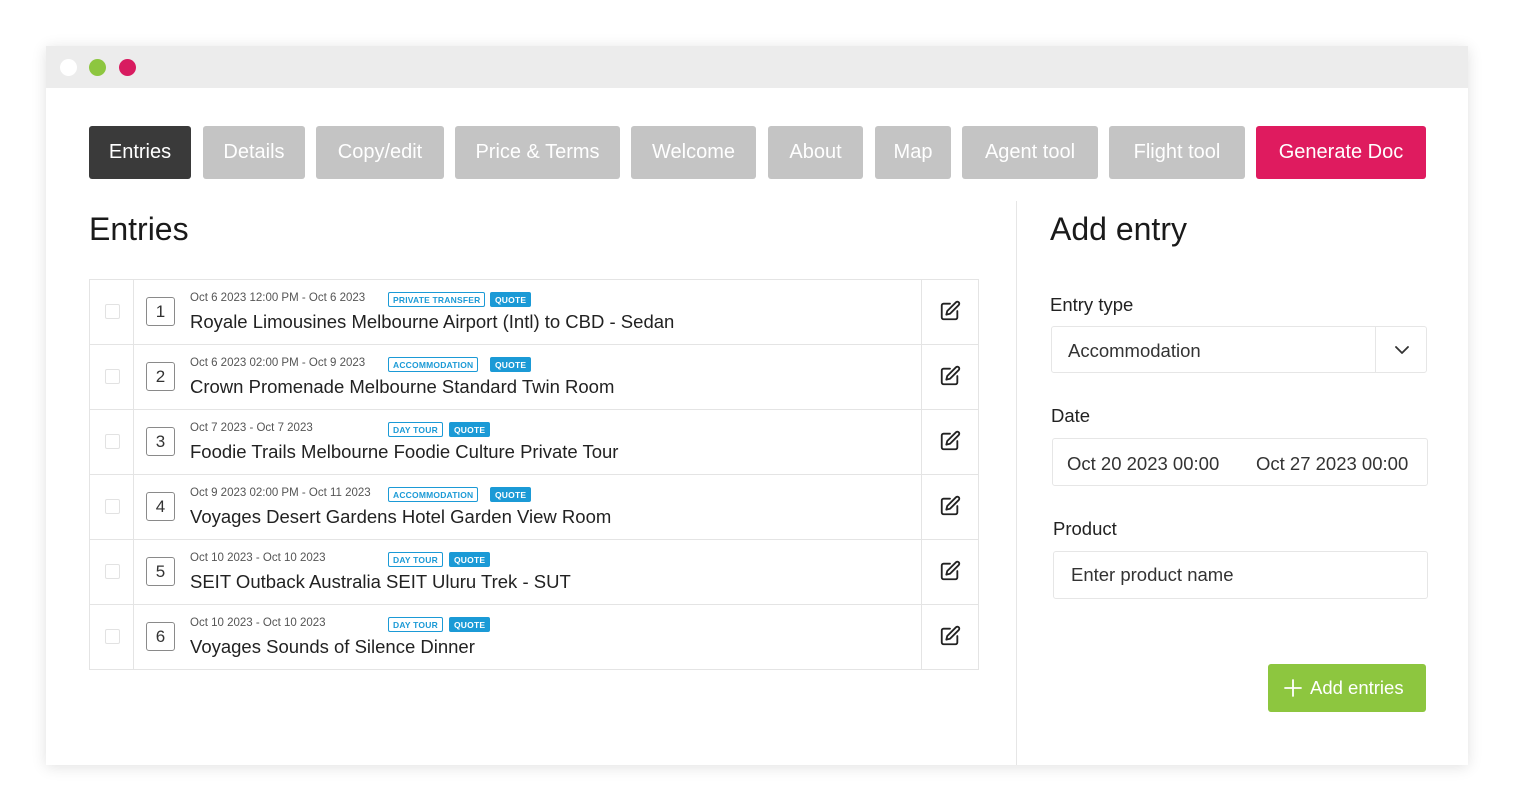 This screenshot has height=811, width=1514. Describe the element at coordinates (160, 506) in the screenshot. I see `entry-number: 4` at that location.